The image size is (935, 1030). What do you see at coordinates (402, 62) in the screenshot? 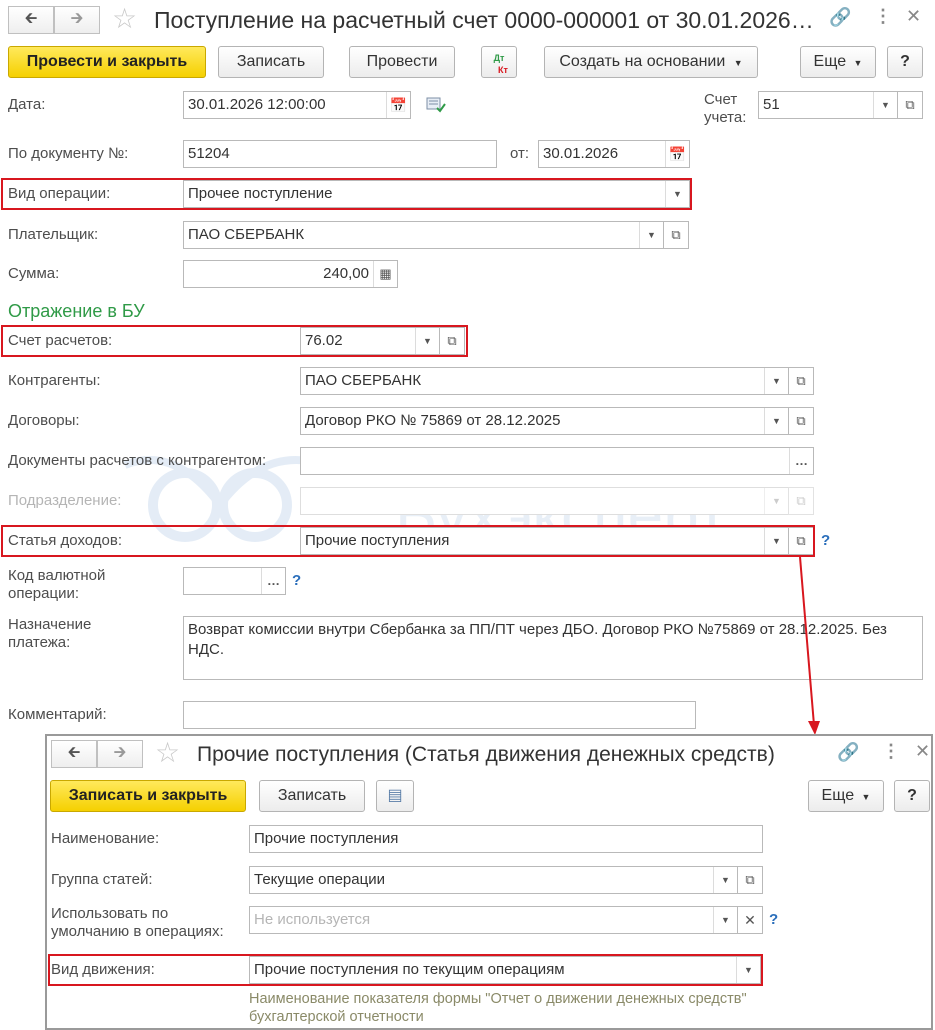
I see `post-button: Провести` at bounding box center [402, 62].